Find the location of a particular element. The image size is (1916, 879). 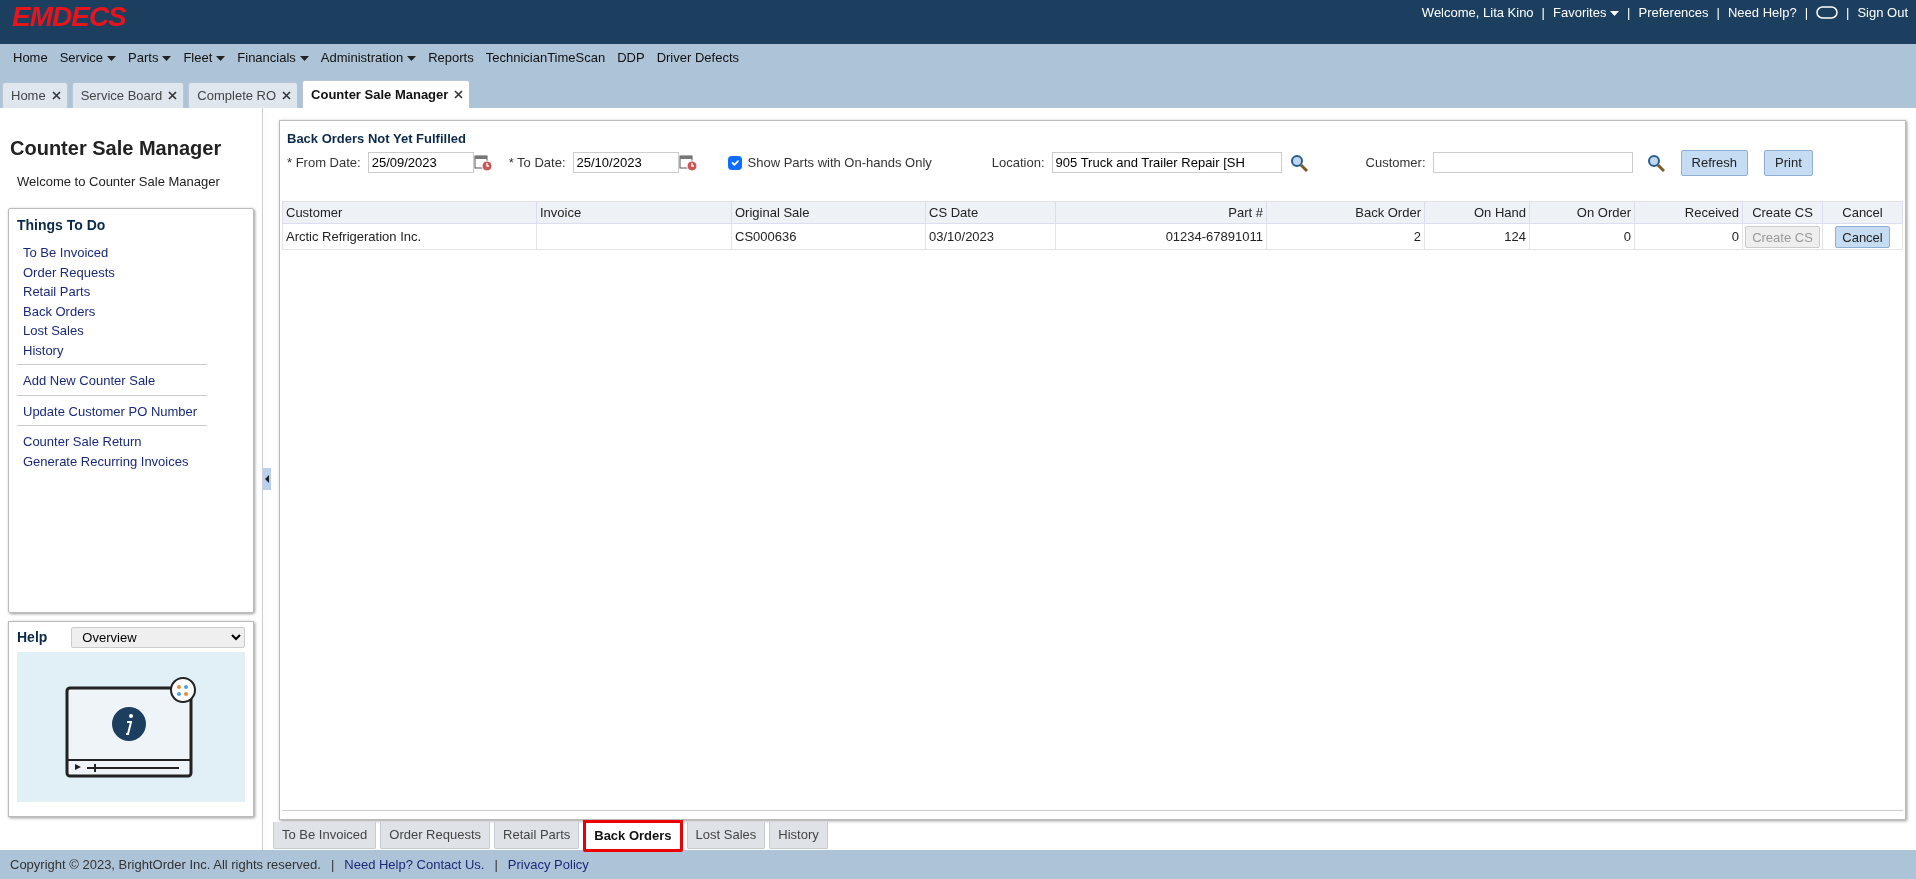

menu-item: Administration is located at coordinates (368, 58).